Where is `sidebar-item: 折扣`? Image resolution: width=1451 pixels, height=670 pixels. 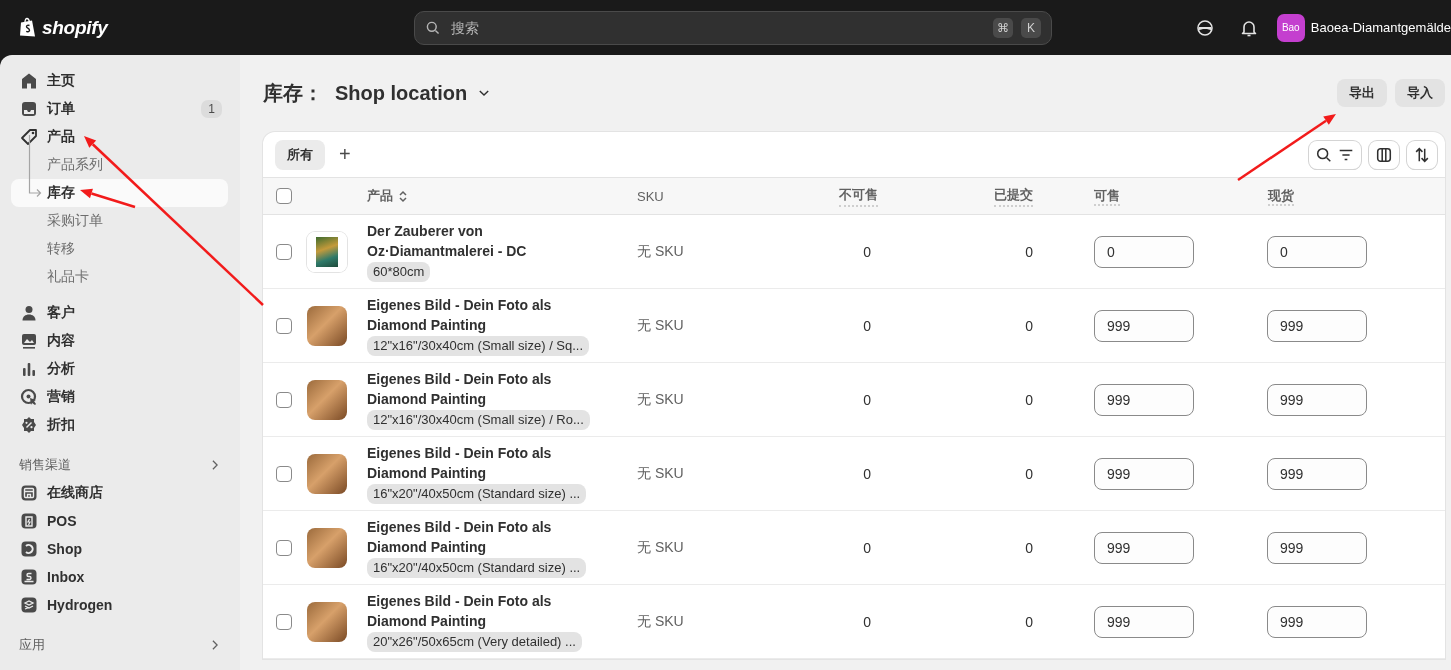 sidebar-item: 折扣 is located at coordinates (119, 425).